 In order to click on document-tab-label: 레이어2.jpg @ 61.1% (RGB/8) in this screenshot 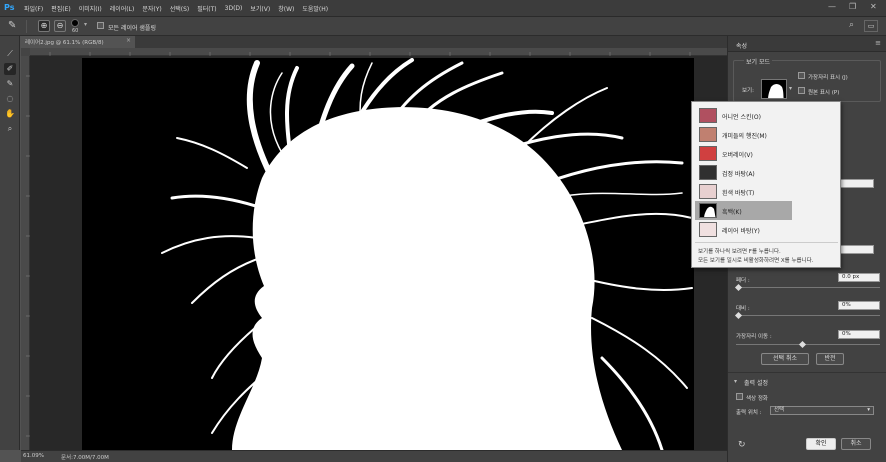, I will do `click(64, 43)`.